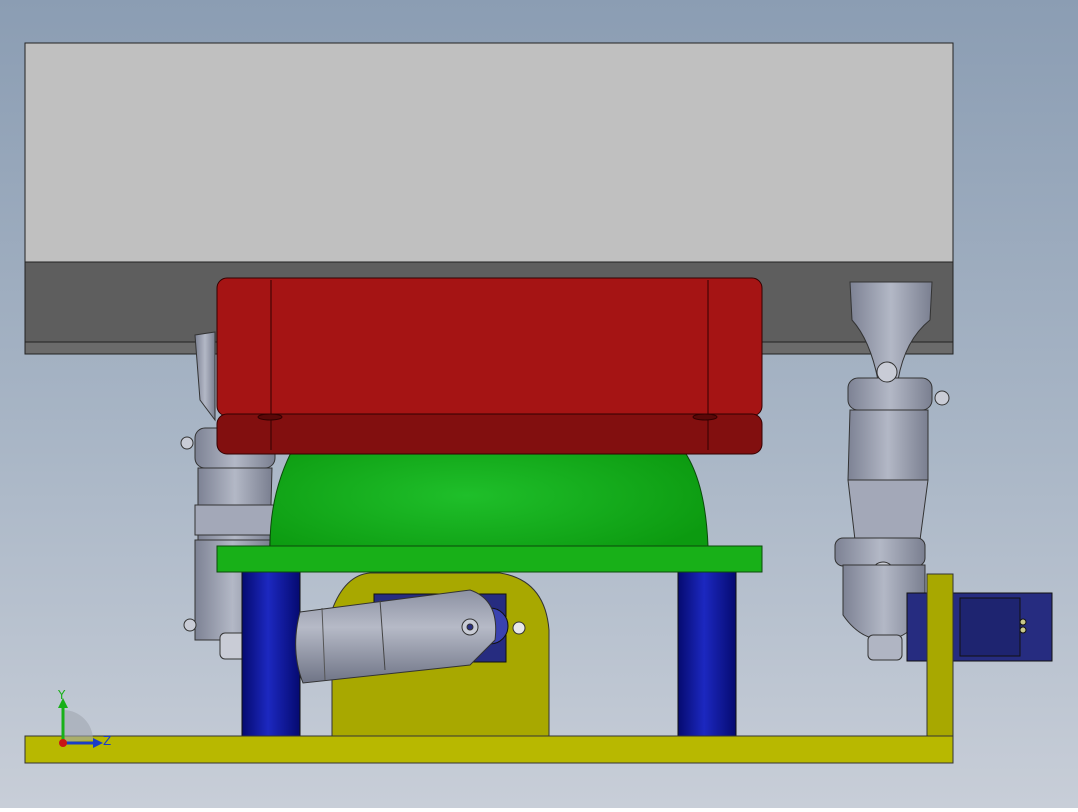 The width and height of the screenshot is (1078, 812). I want to click on y-axis-label: Y, so click(61, 695).